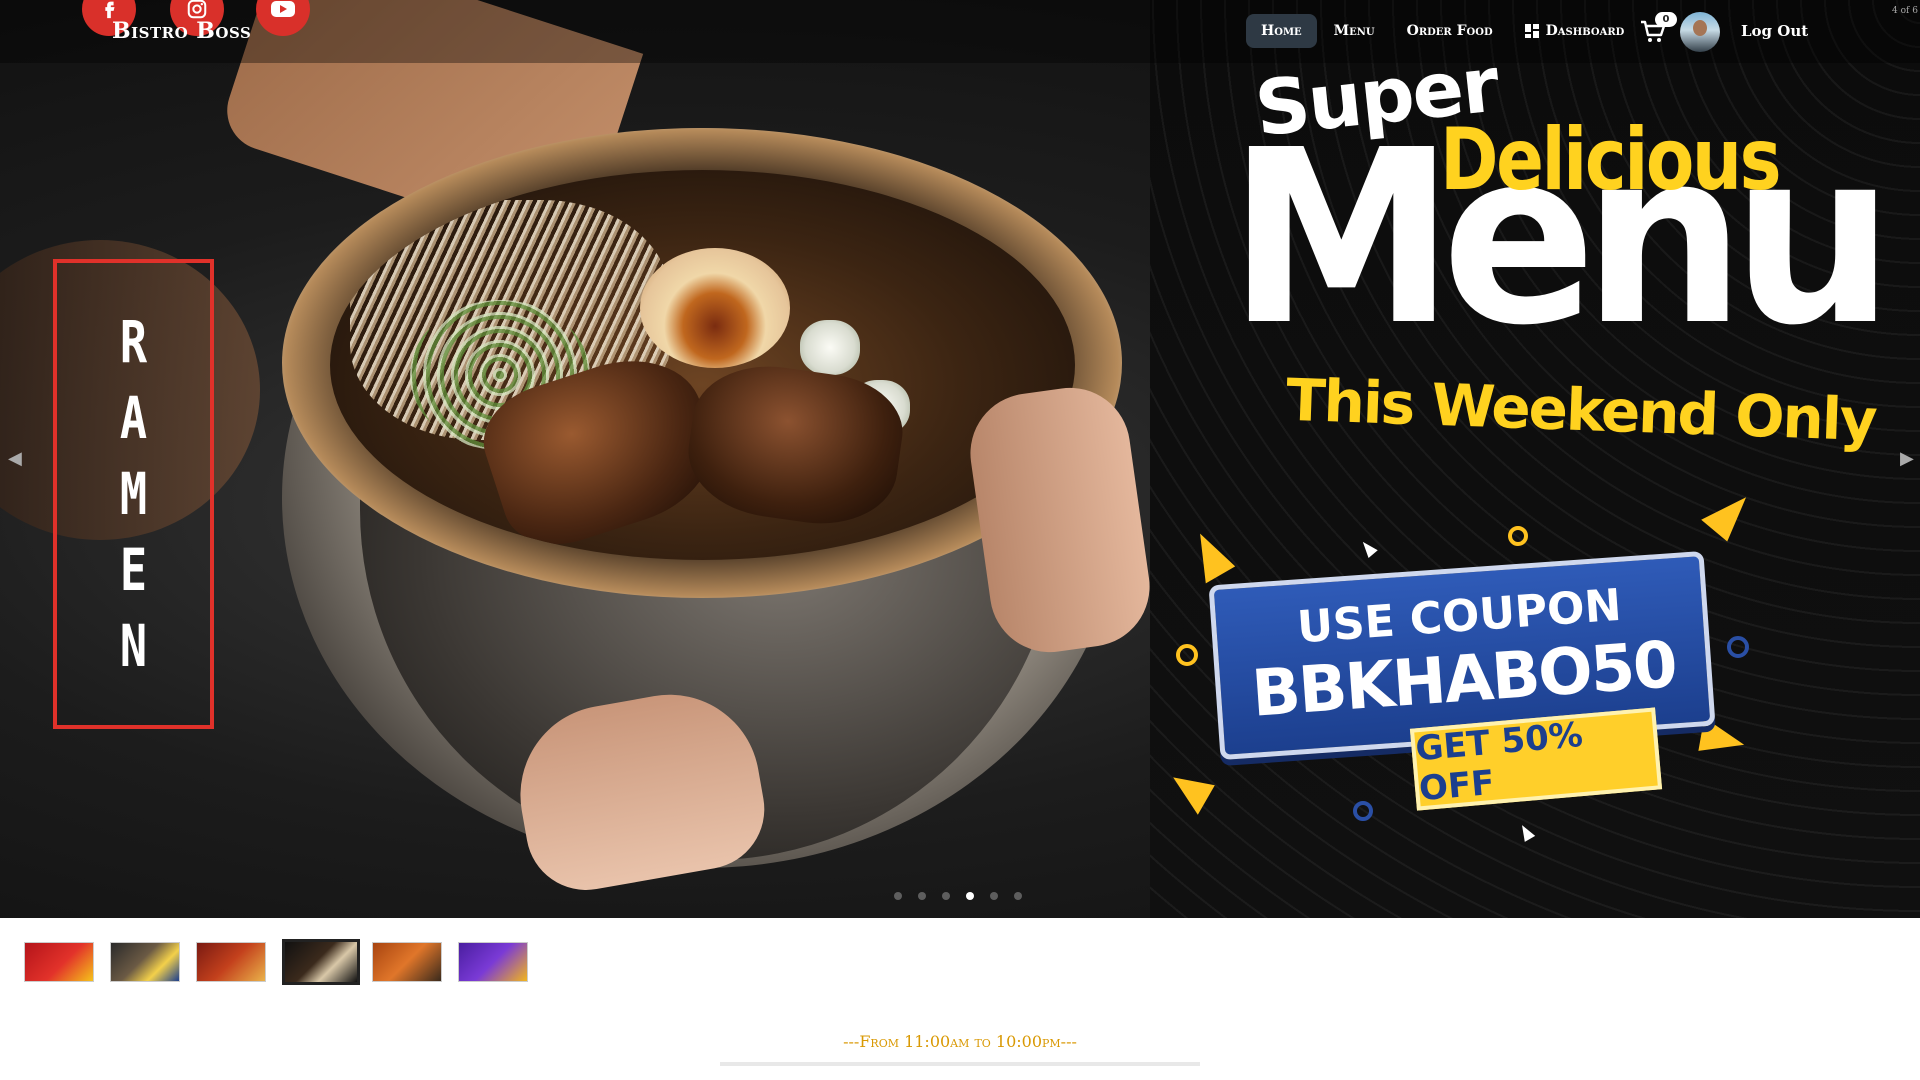 This screenshot has width=1920, height=1080. What do you see at coordinates (283, 18) in the screenshot?
I see `youtube-icon` at bounding box center [283, 18].